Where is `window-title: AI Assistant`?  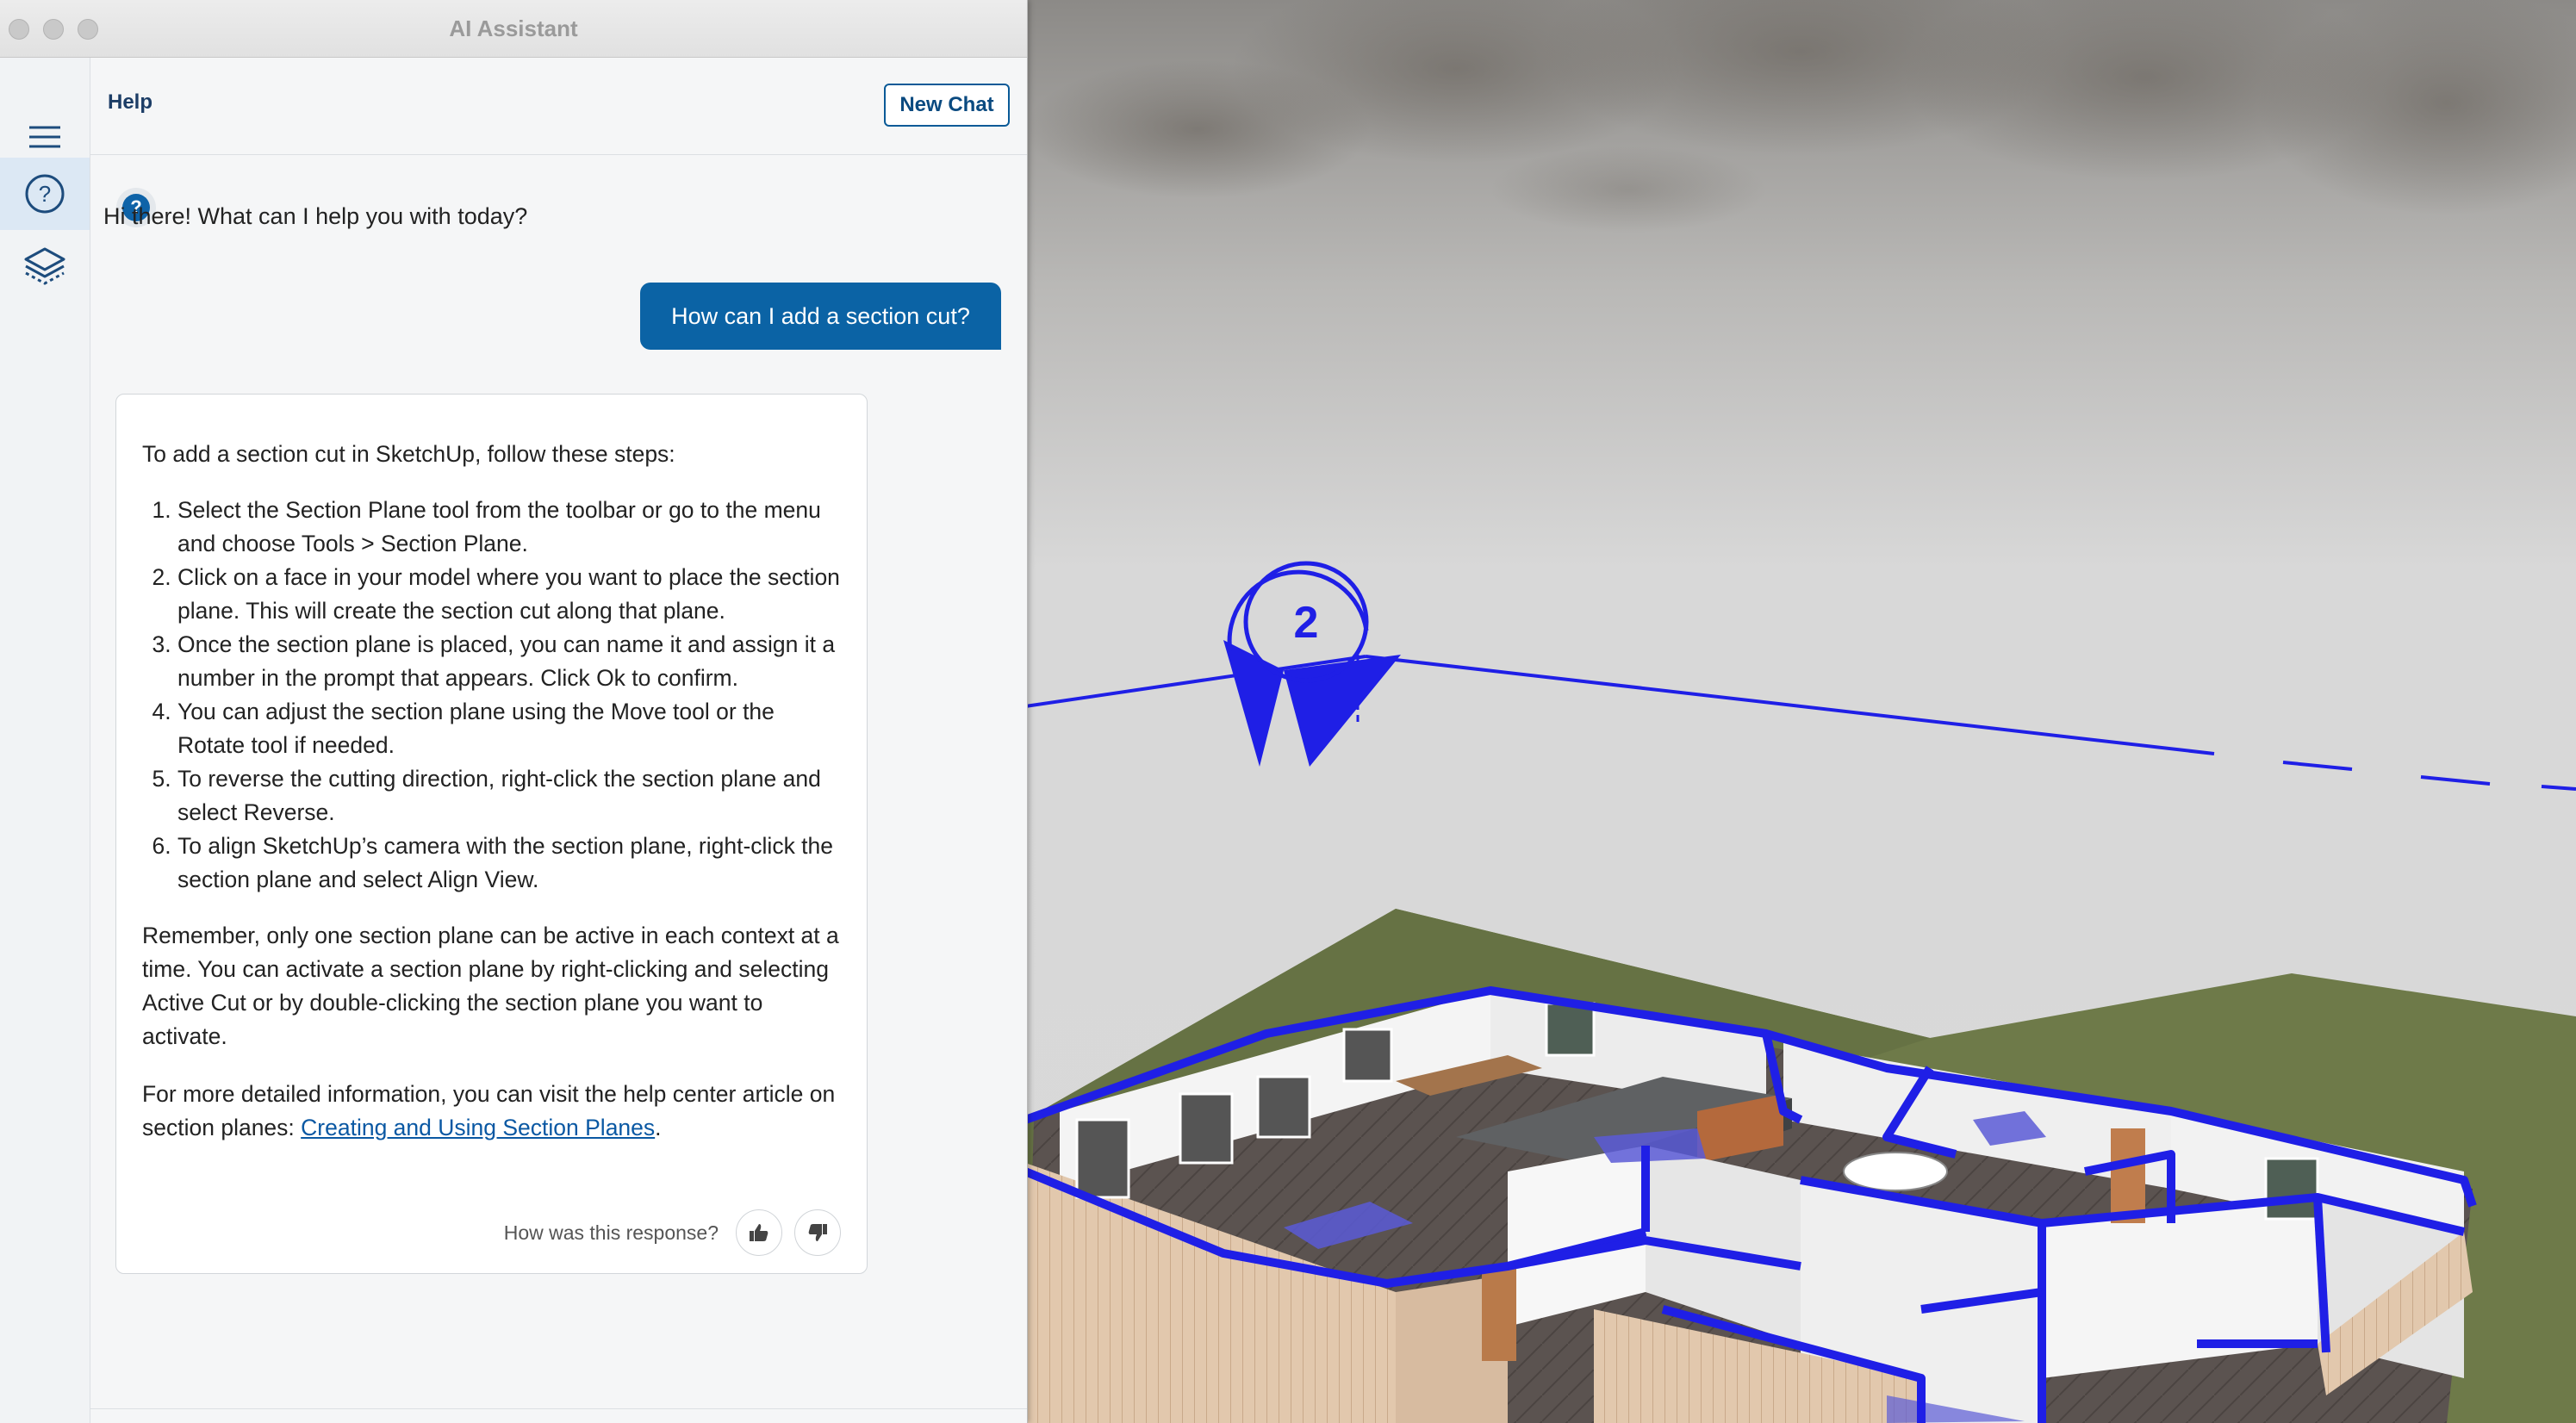 window-title: AI Assistant is located at coordinates (514, 28).